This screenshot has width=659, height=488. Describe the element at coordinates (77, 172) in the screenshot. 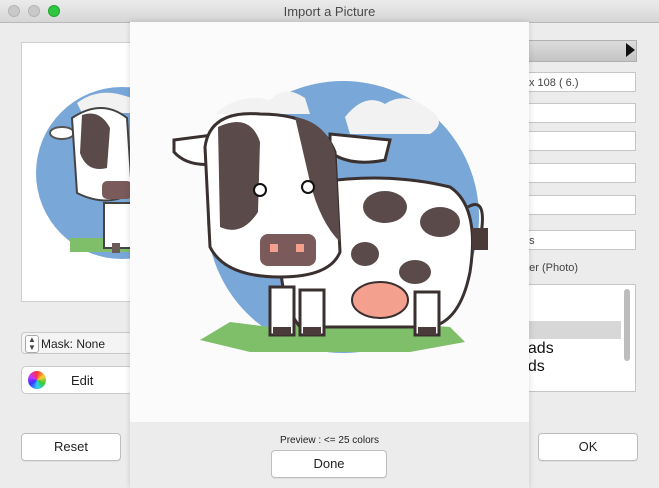

I see `source-image-preview` at that location.